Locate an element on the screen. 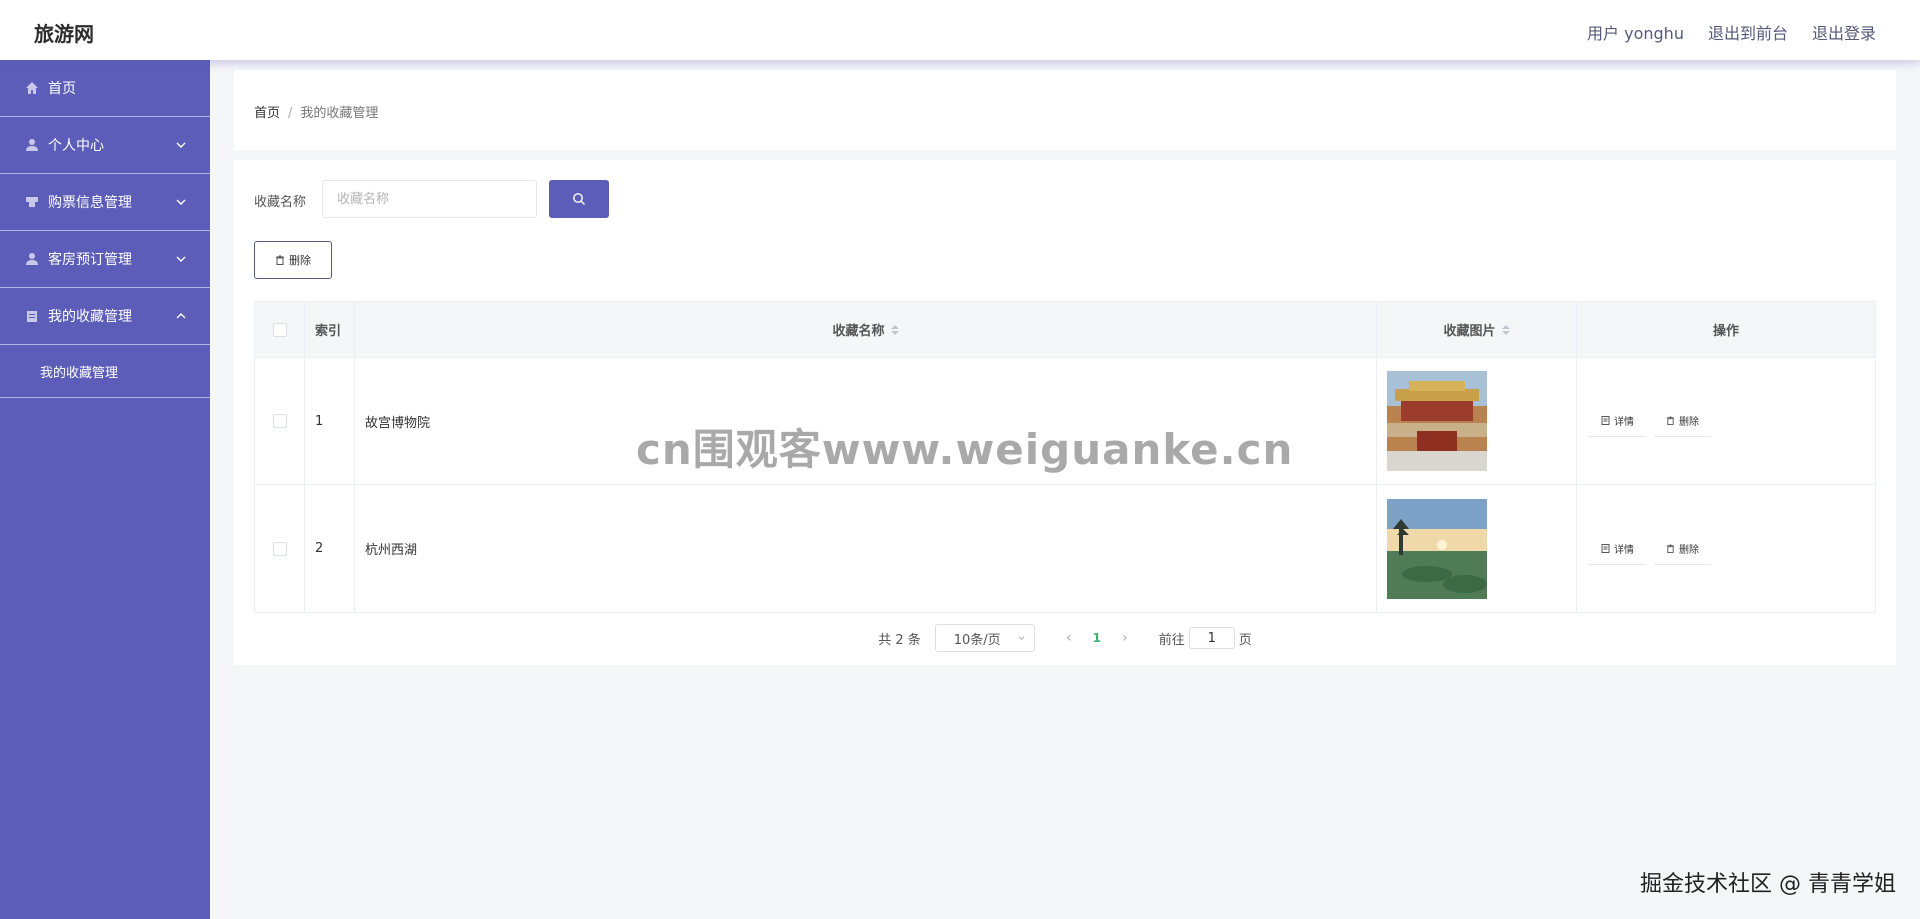  table-row: 2 杭州西湖 详情 删除 is located at coordinates (1065, 548).